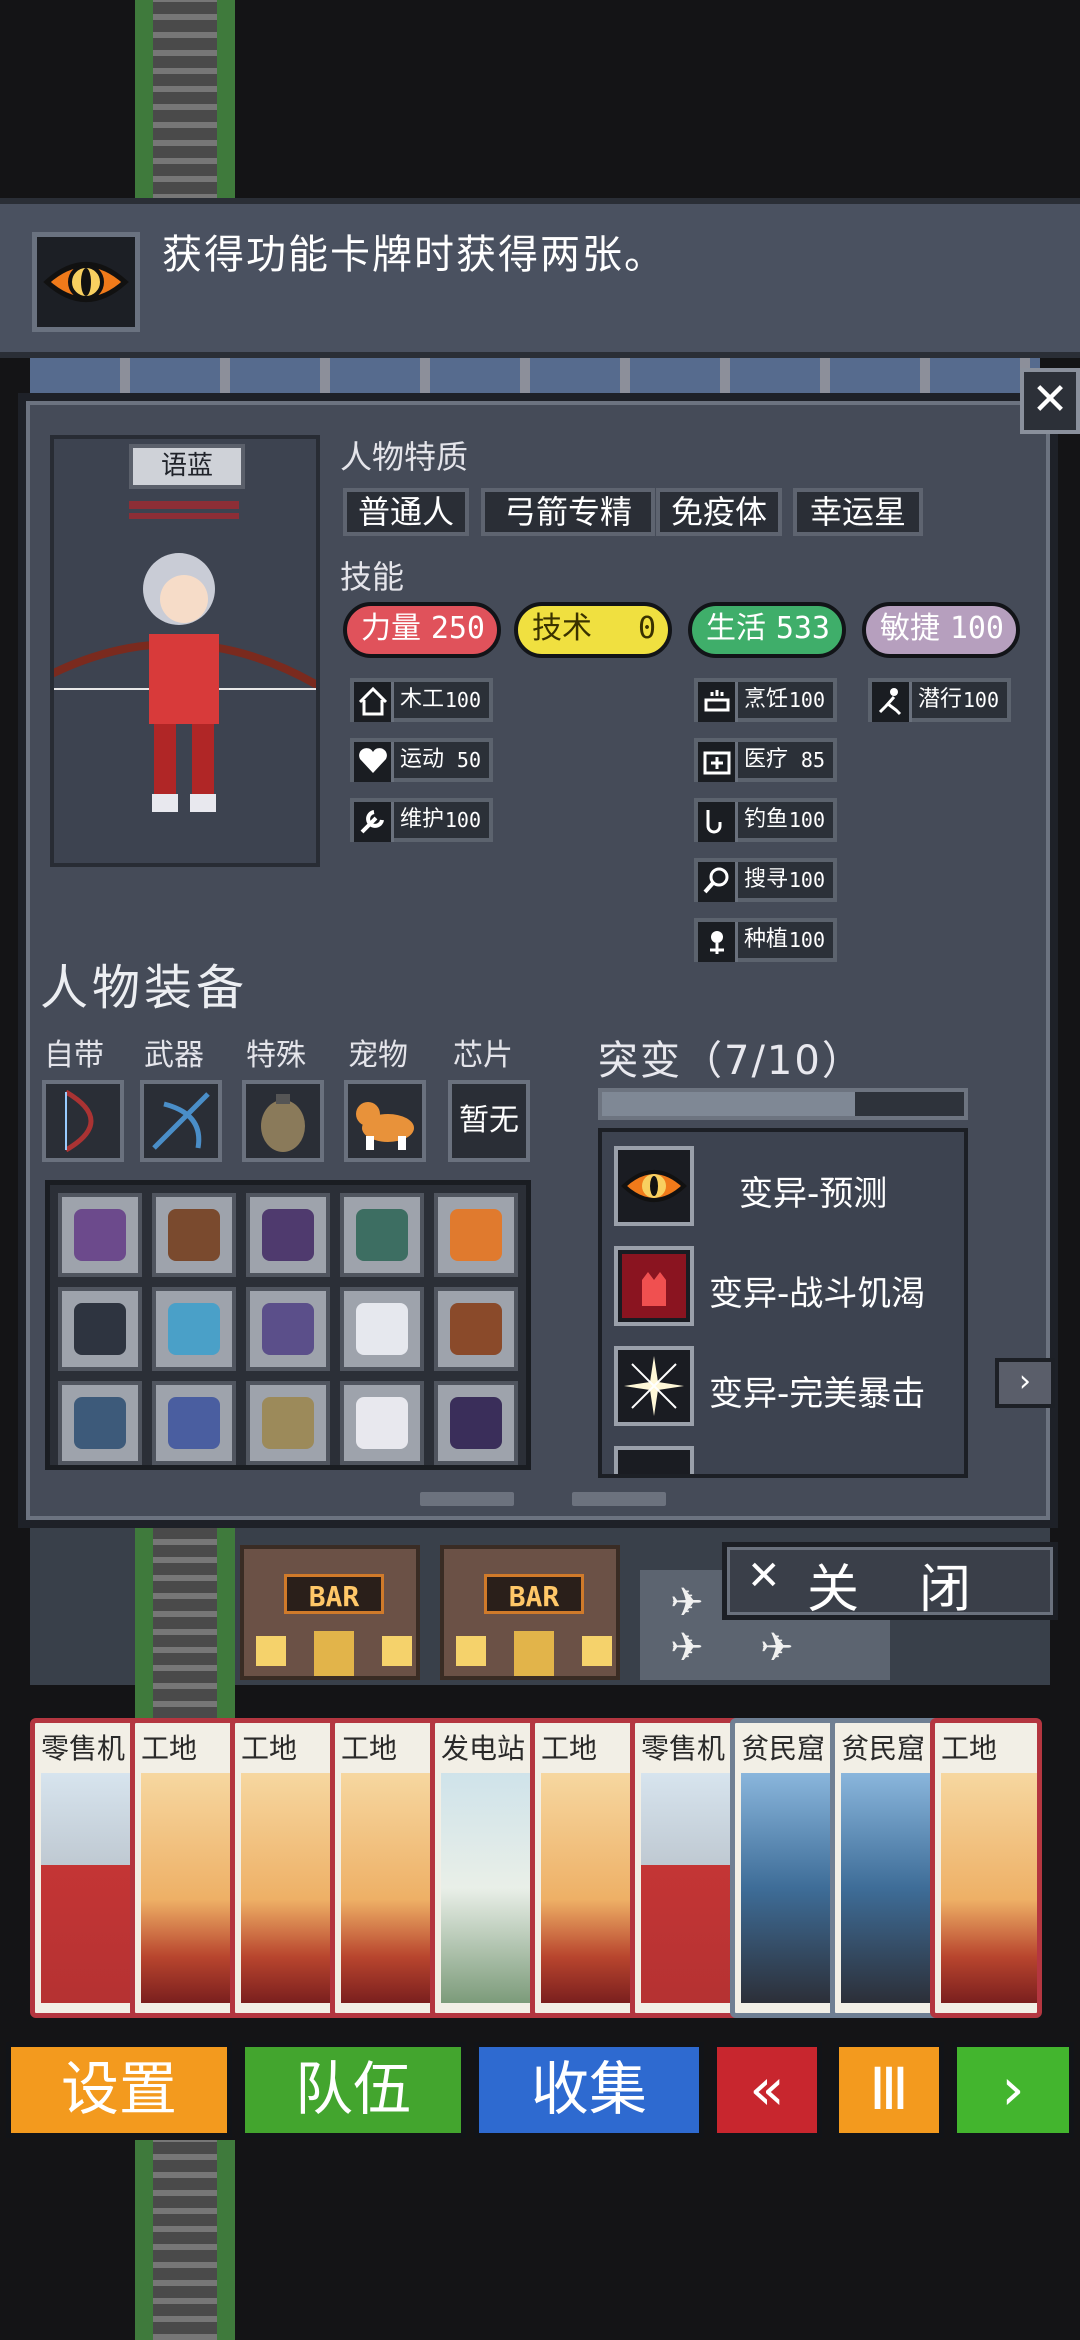  What do you see at coordinates (540, 278) in the screenshot?
I see `tooltip-banner: 获得功能卡牌时获得两张。` at bounding box center [540, 278].